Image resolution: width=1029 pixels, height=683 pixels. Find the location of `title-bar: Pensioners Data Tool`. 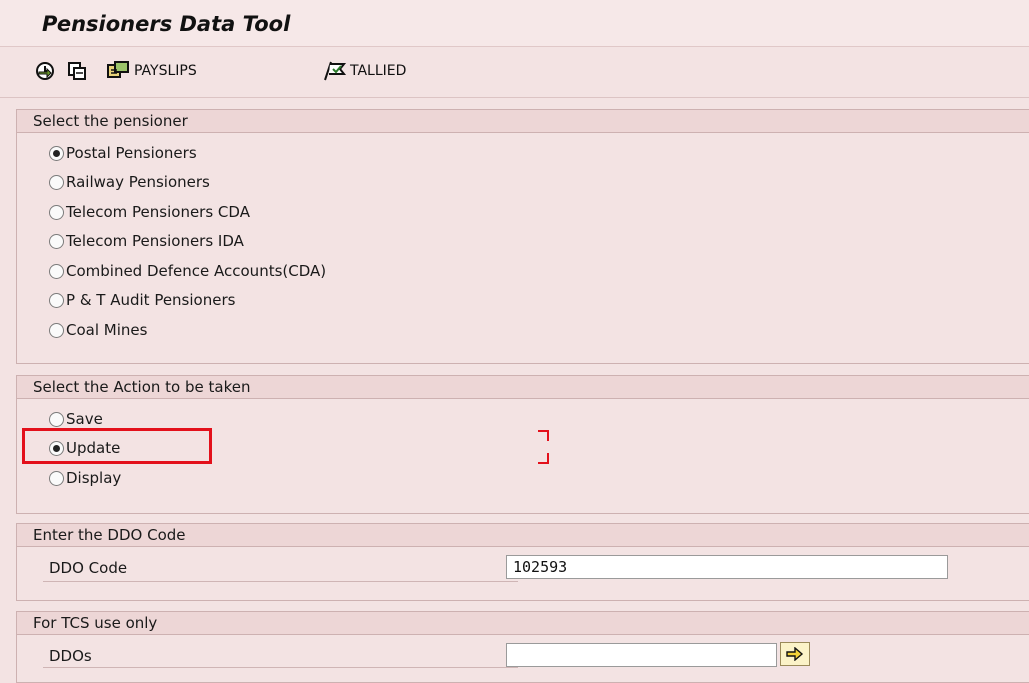

title-bar: Pensioners Data Tool is located at coordinates (514, 23).